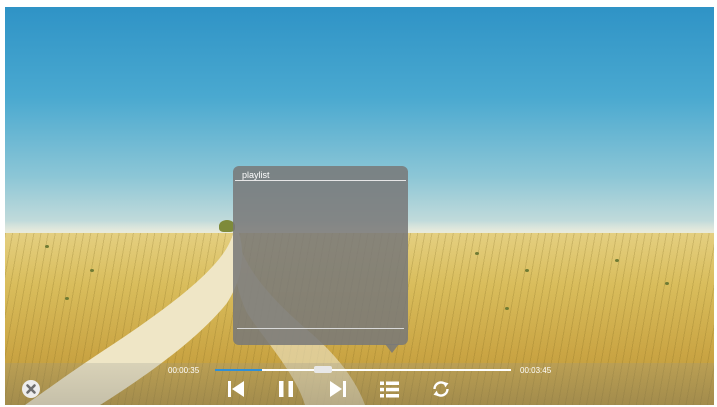  Describe the element at coordinates (184, 370) in the screenshot. I see `current-time: 00:00:35` at that location.